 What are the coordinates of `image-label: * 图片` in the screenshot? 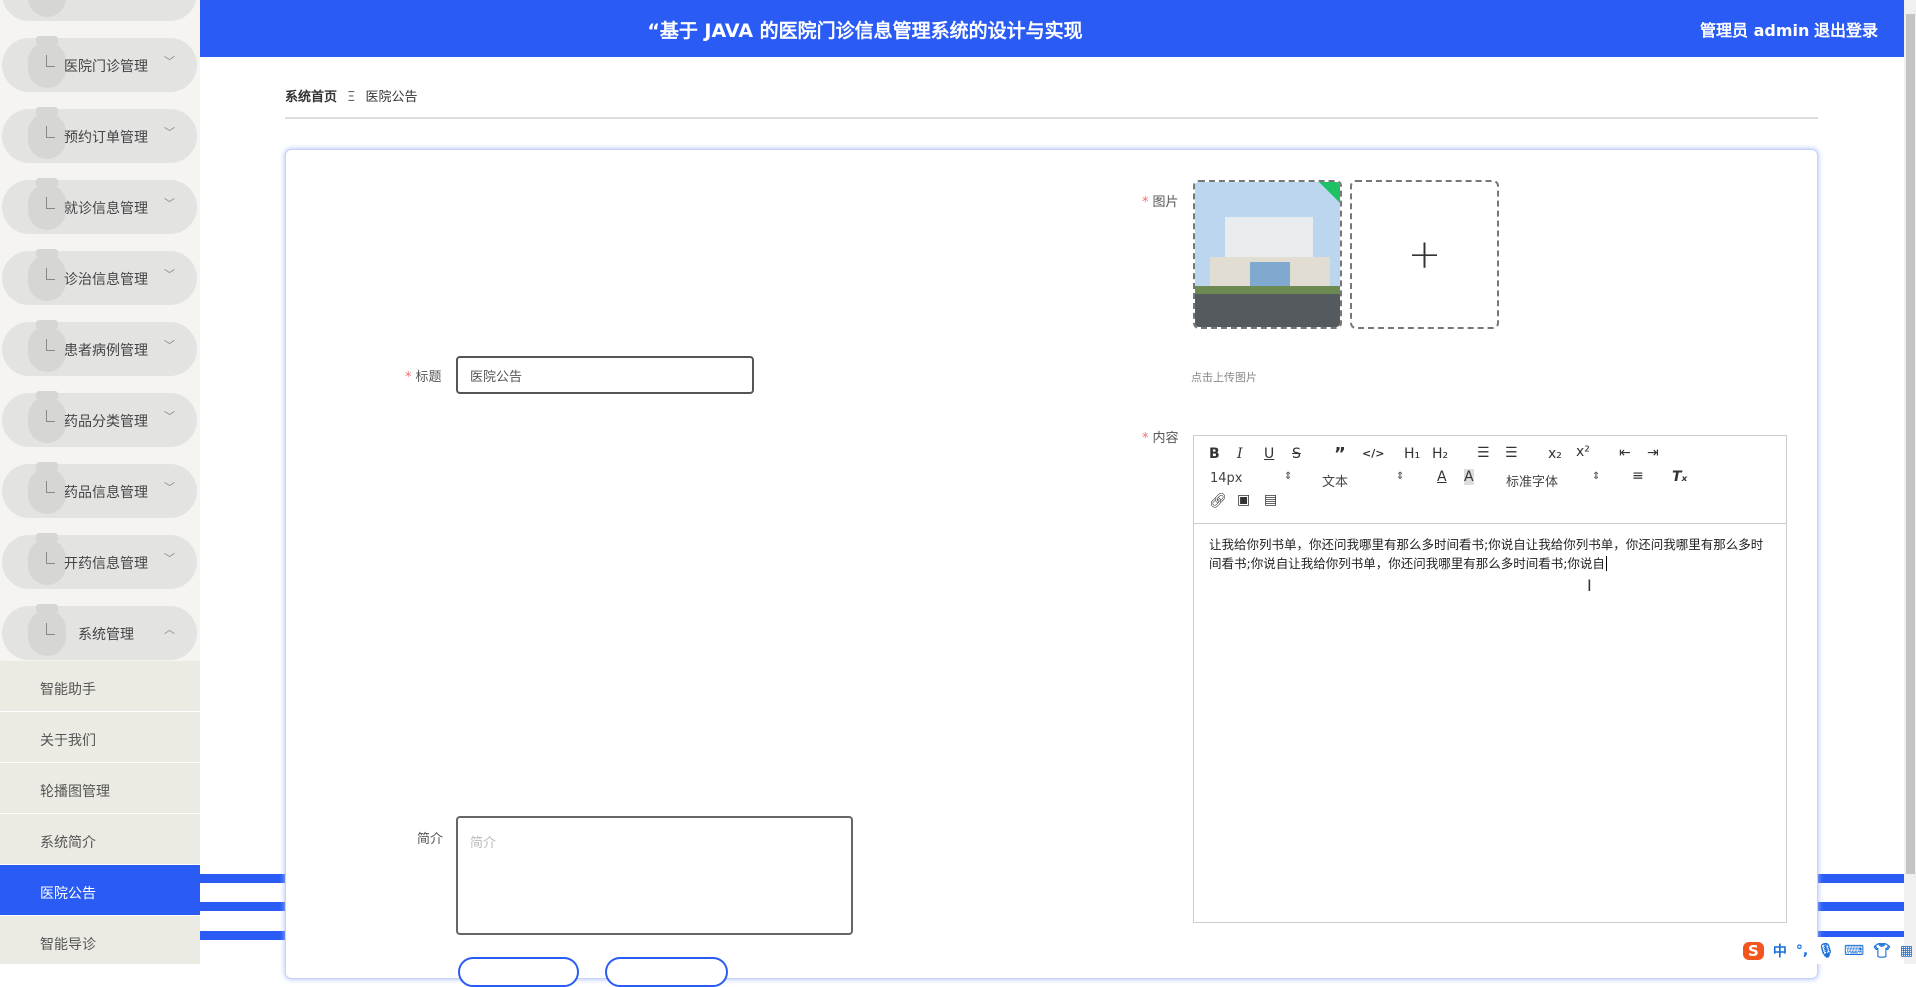 It's located at (1160, 202).